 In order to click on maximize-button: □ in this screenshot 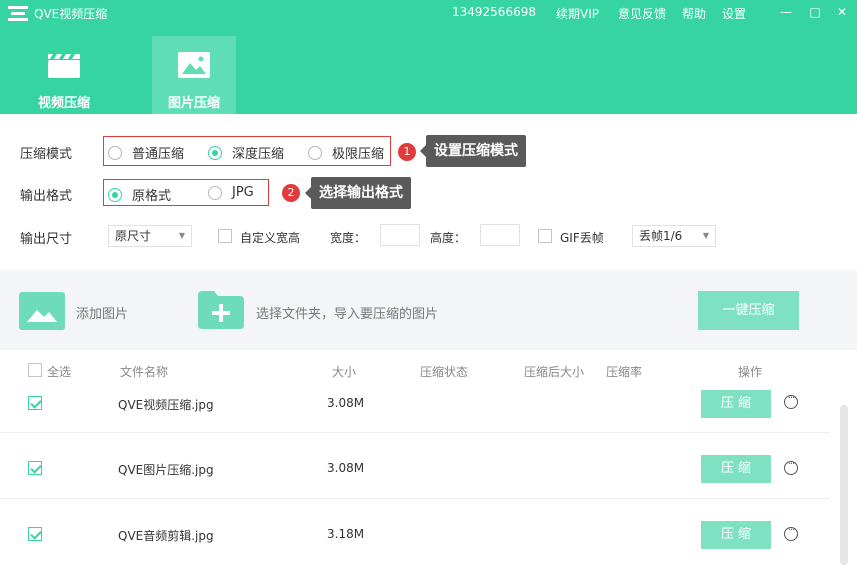, I will do `click(815, 12)`.